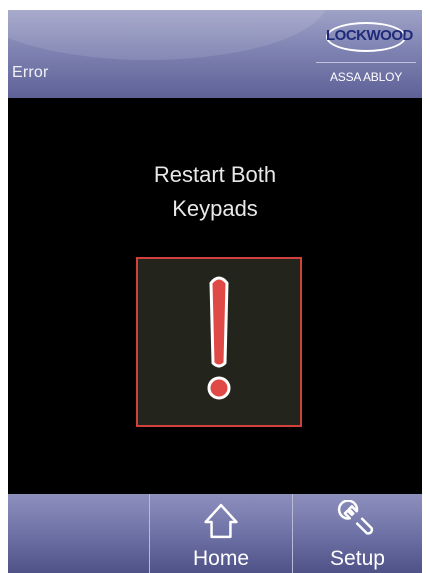  Describe the element at coordinates (219, 338) in the screenshot. I see `exclamation-icon` at that location.